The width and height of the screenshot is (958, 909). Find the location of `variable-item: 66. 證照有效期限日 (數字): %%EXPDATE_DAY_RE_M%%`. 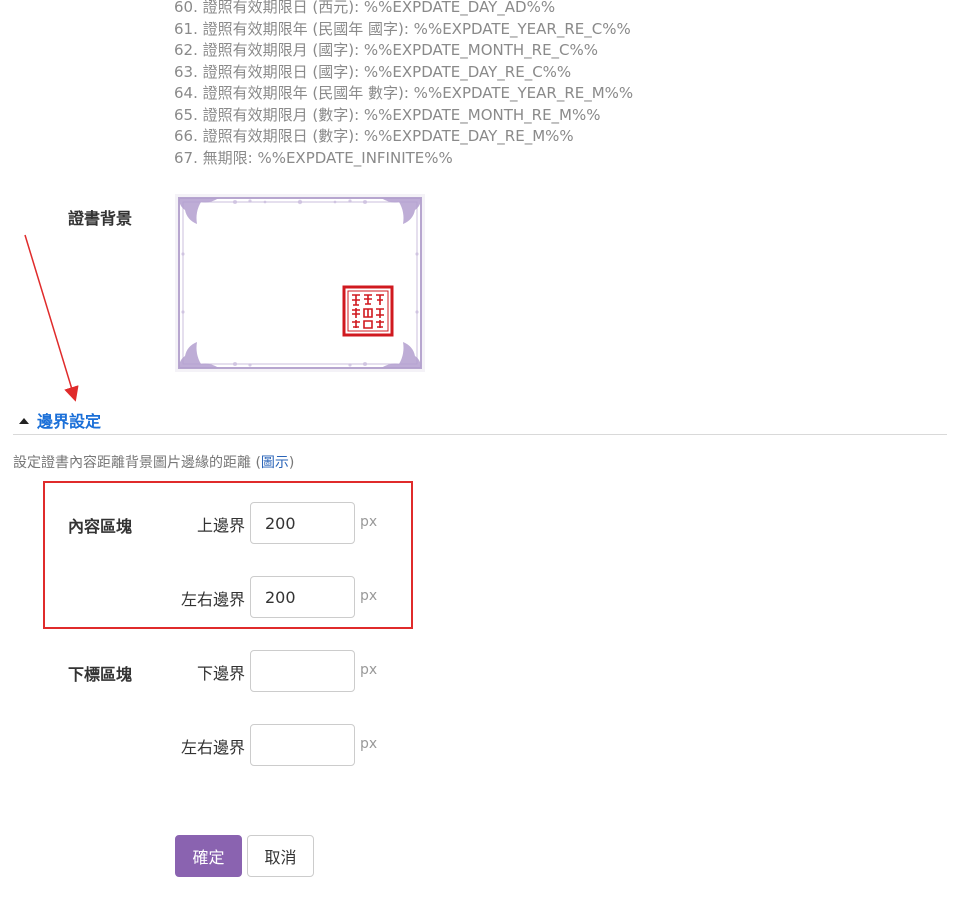

variable-item: 66. 證照有效期限日 (數字): %%EXPDATE_DAY_RE_M%% is located at coordinates (374, 136).